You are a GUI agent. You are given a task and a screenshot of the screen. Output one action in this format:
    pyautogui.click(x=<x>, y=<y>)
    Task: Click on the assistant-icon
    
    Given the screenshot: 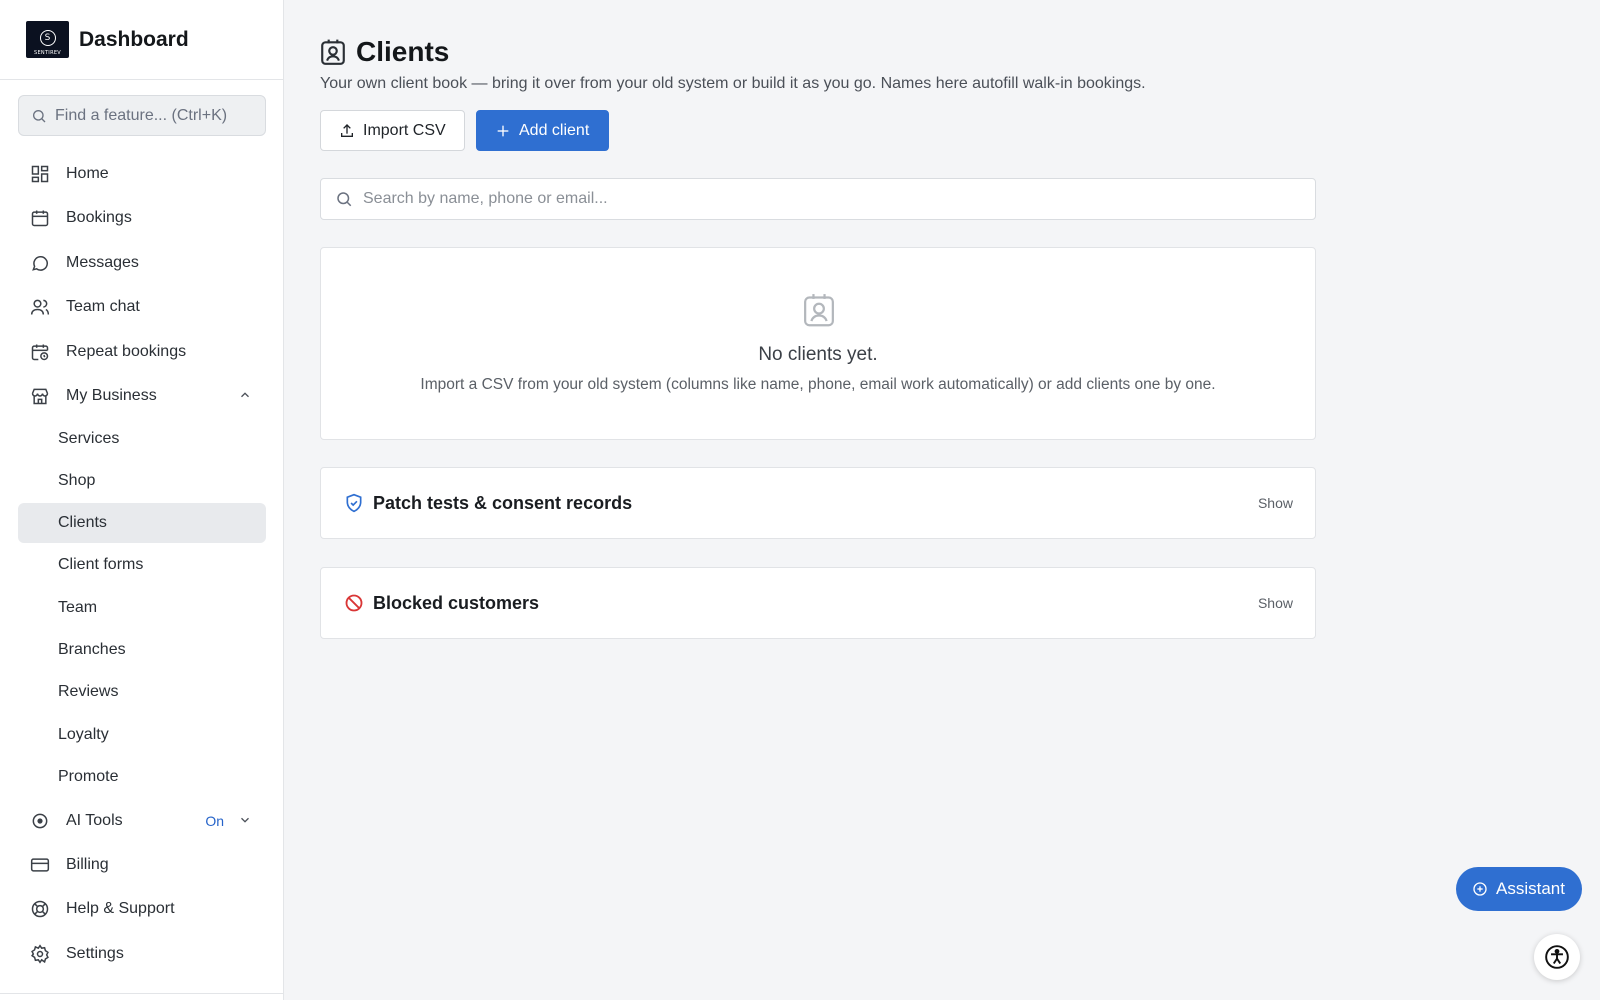 What is the action you would take?
    pyautogui.click(x=1480, y=889)
    